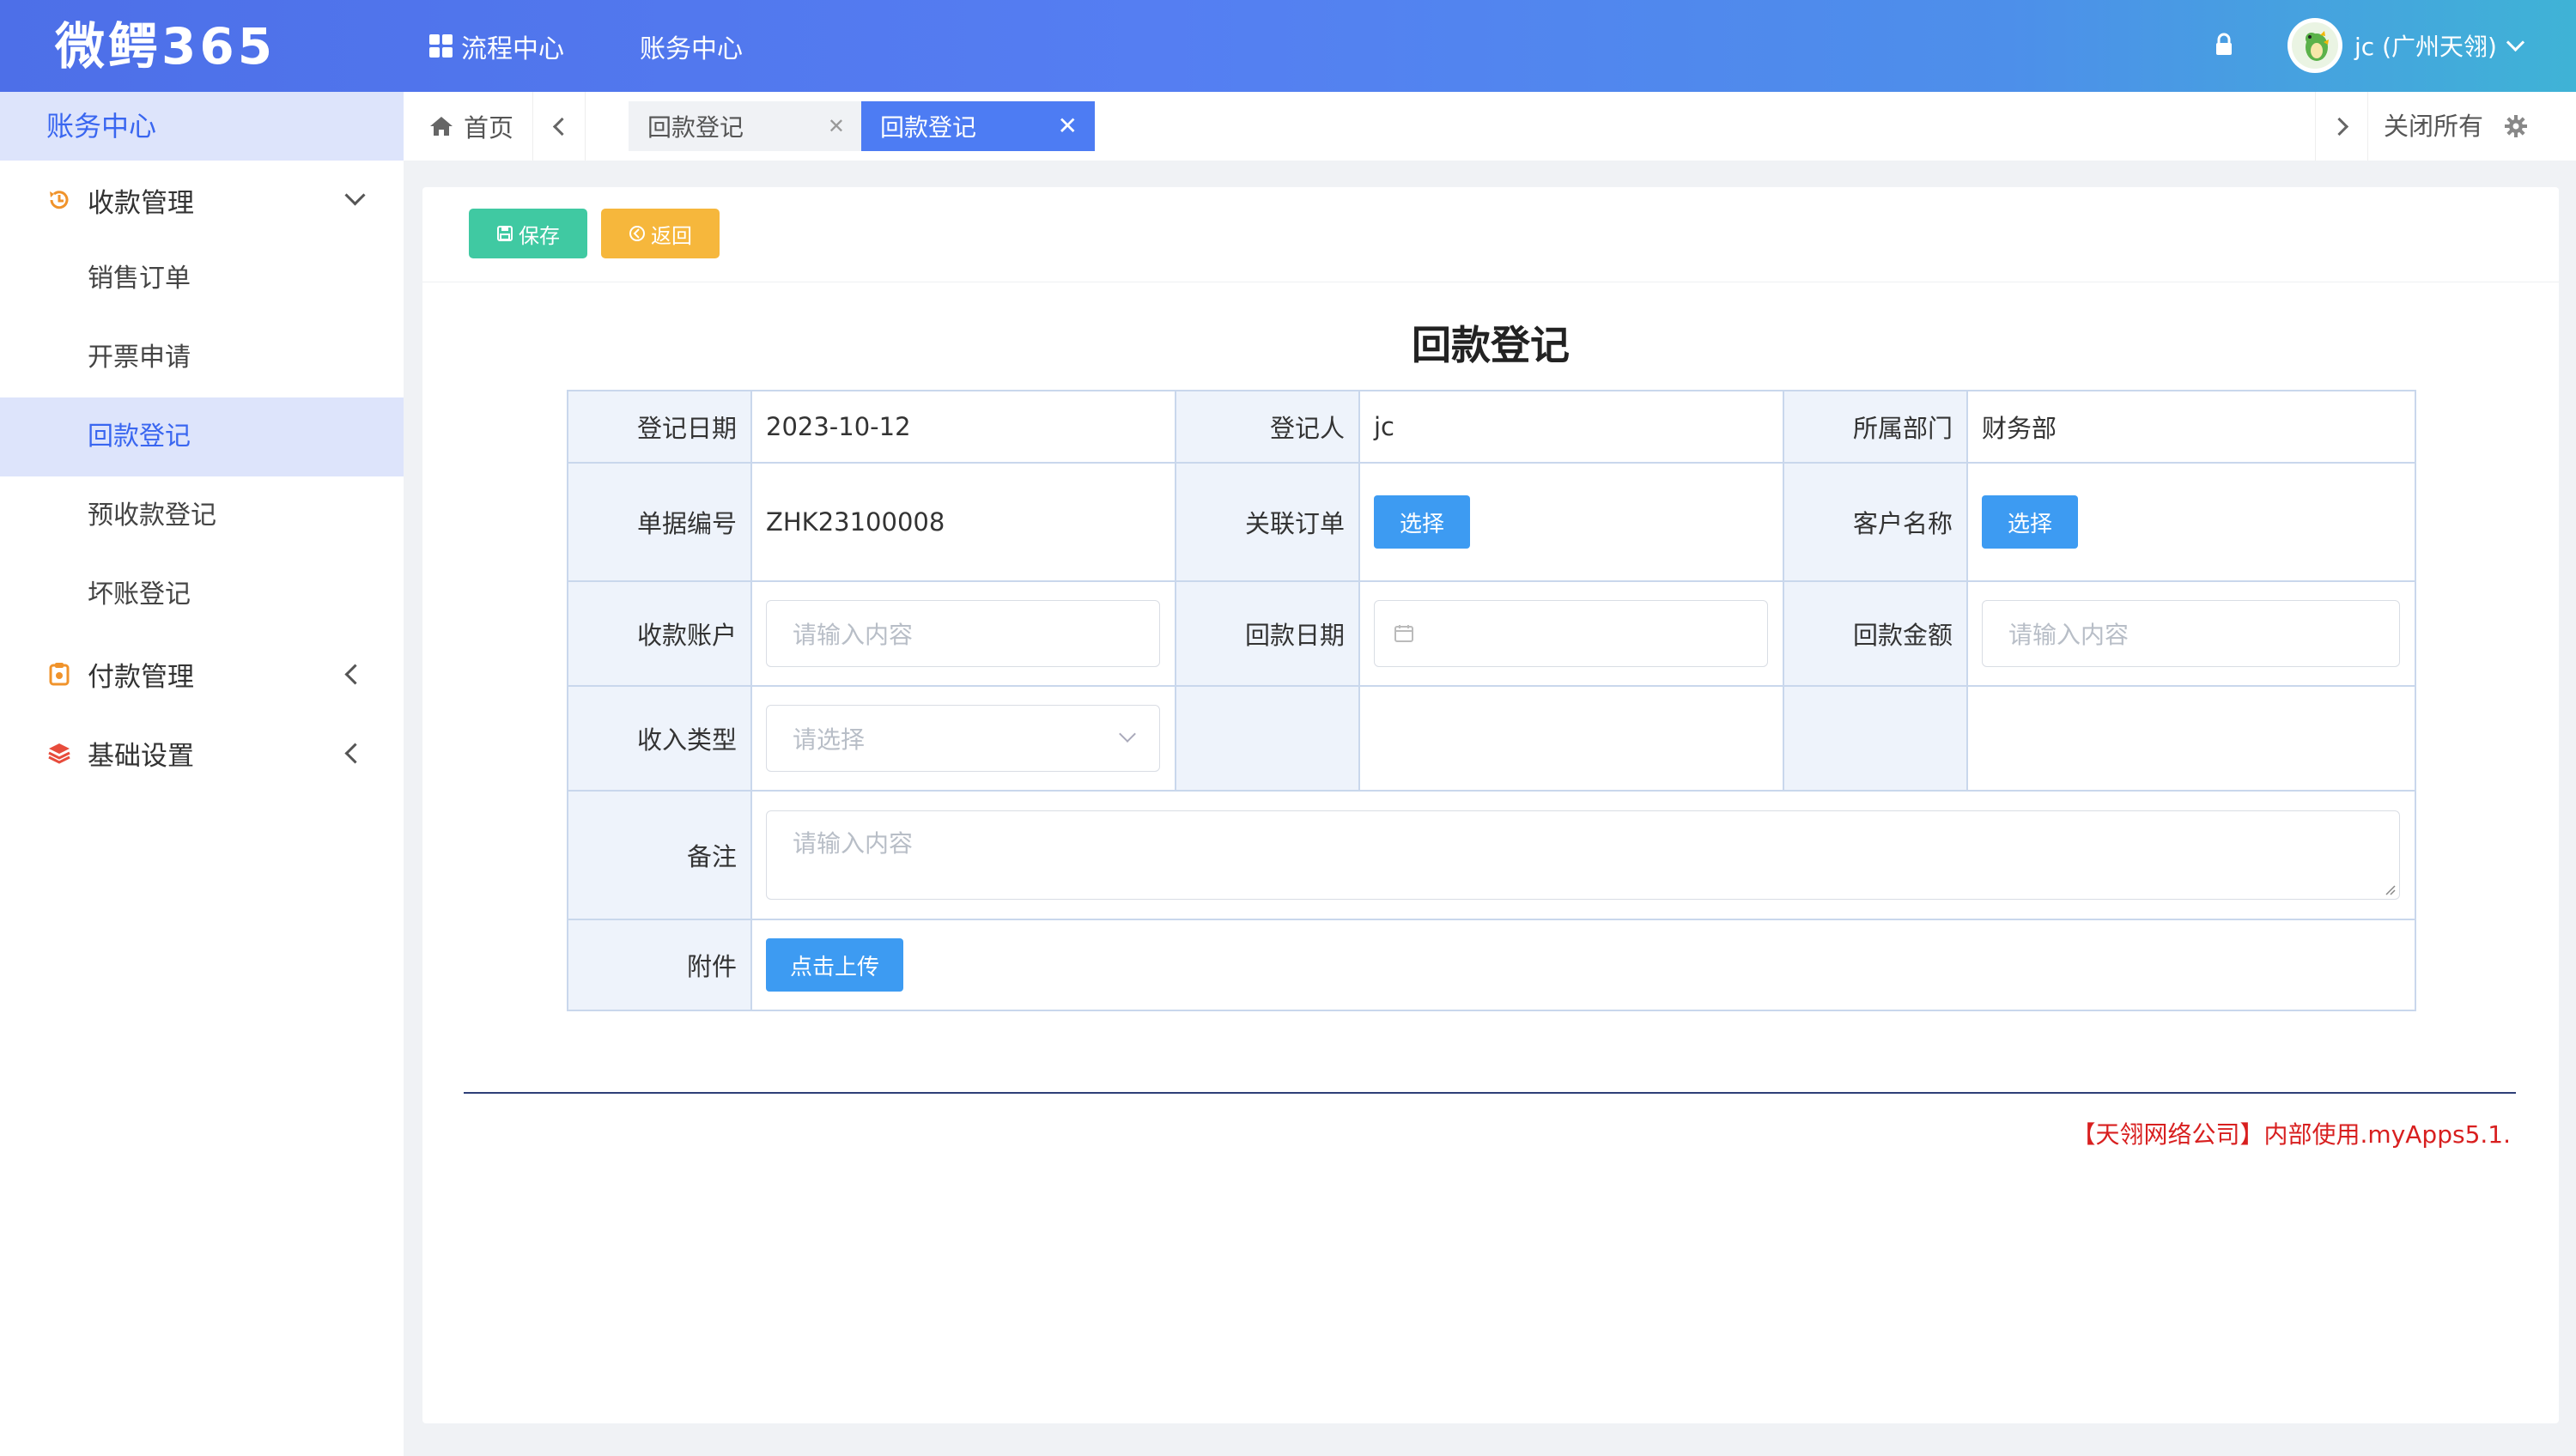 This screenshot has width=2576, height=1456. I want to click on amount-cell: 请输入内容, so click(2191, 634).